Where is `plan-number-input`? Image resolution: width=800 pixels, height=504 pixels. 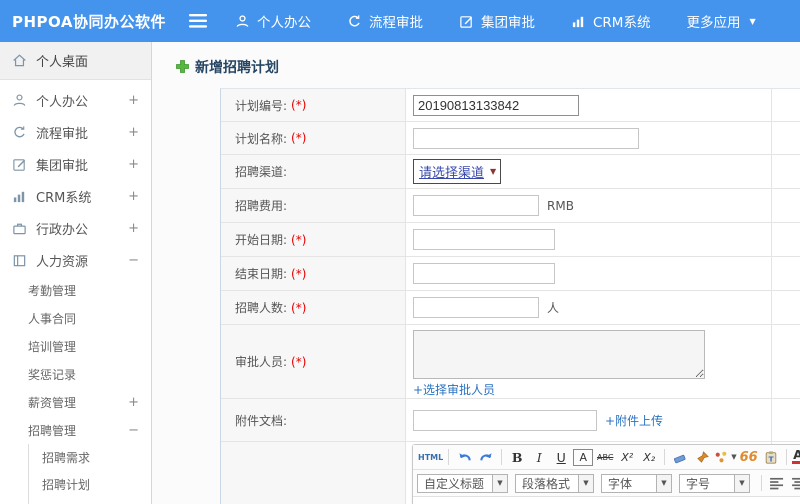 plan-number-input is located at coordinates (496, 105).